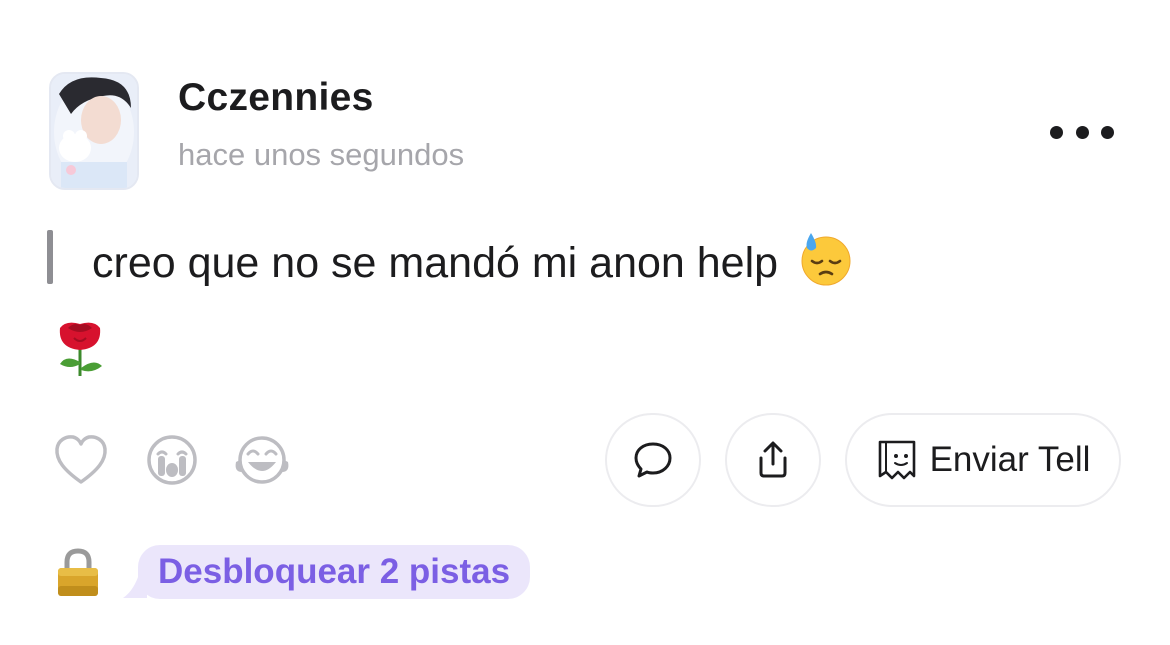  I want to click on avatar, so click(94, 131).